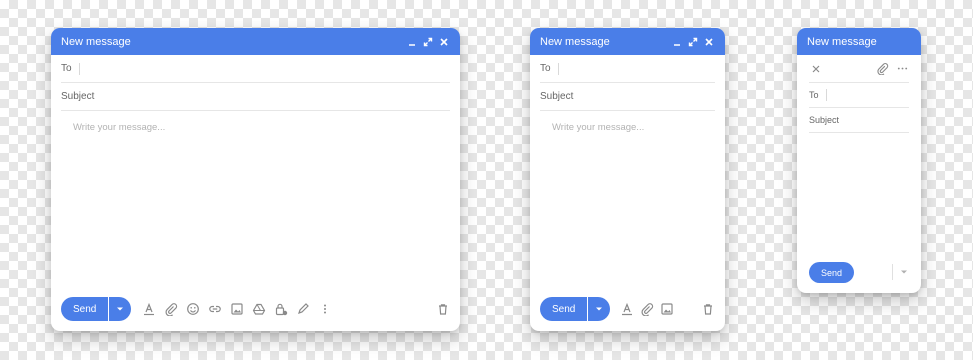  Describe the element at coordinates (902, 69) in the screenshot. I see `more-horizontal-icon` at that location.